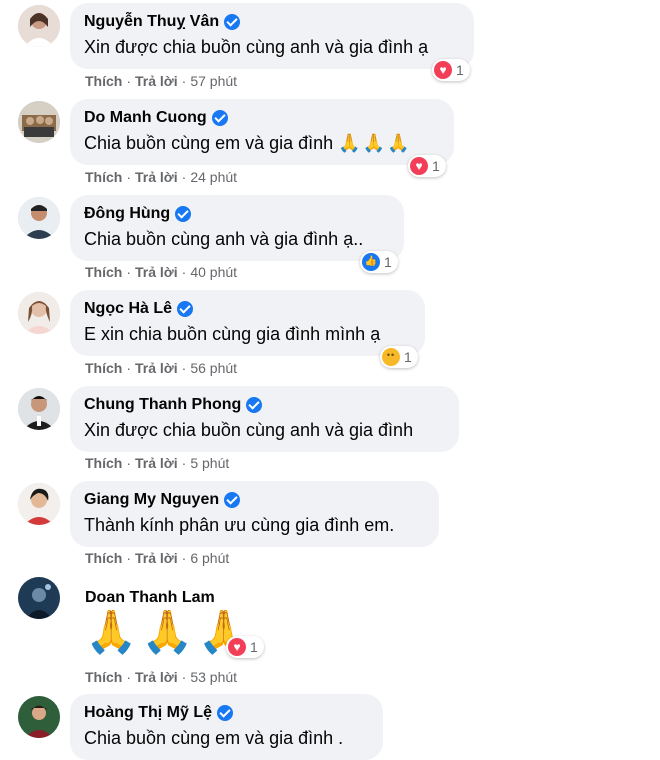 The height and width of the screenshot is (760, 660). I want to click on comment-time: 24 phút, so click(213, 177).